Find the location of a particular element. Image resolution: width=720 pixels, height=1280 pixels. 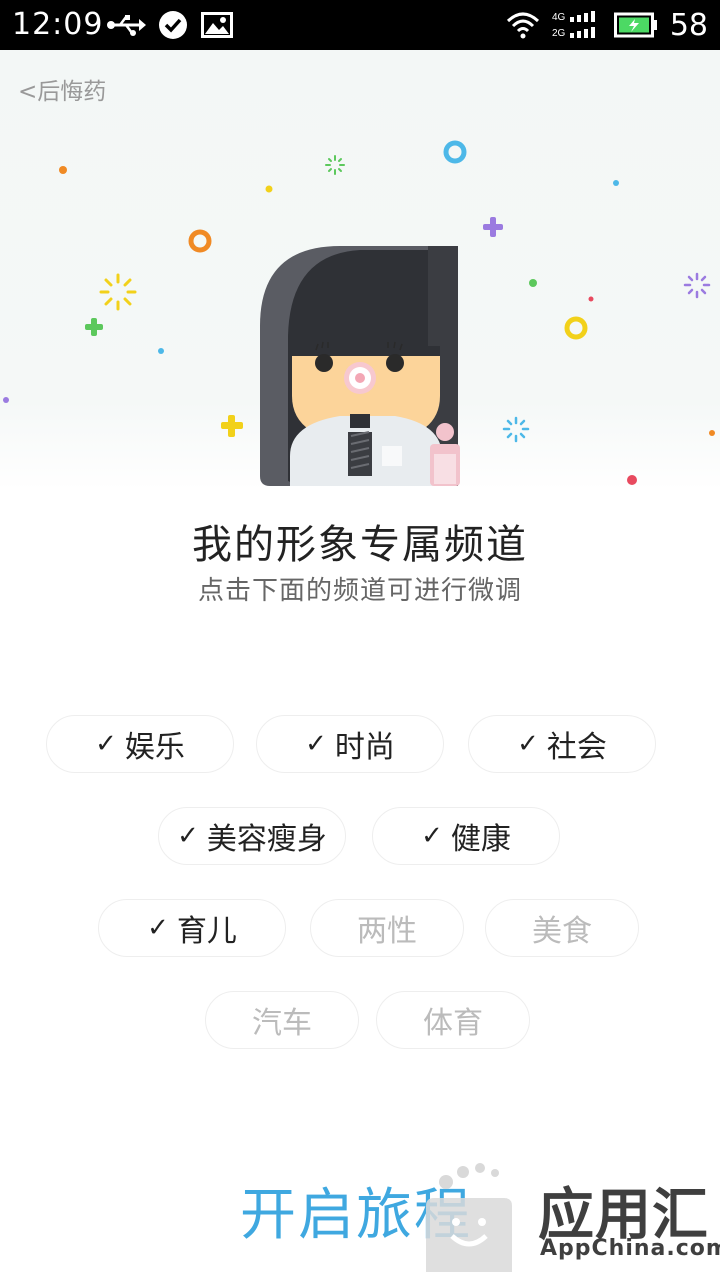

channel-label: 美容瘦身 is located at coordinates (266, 839).